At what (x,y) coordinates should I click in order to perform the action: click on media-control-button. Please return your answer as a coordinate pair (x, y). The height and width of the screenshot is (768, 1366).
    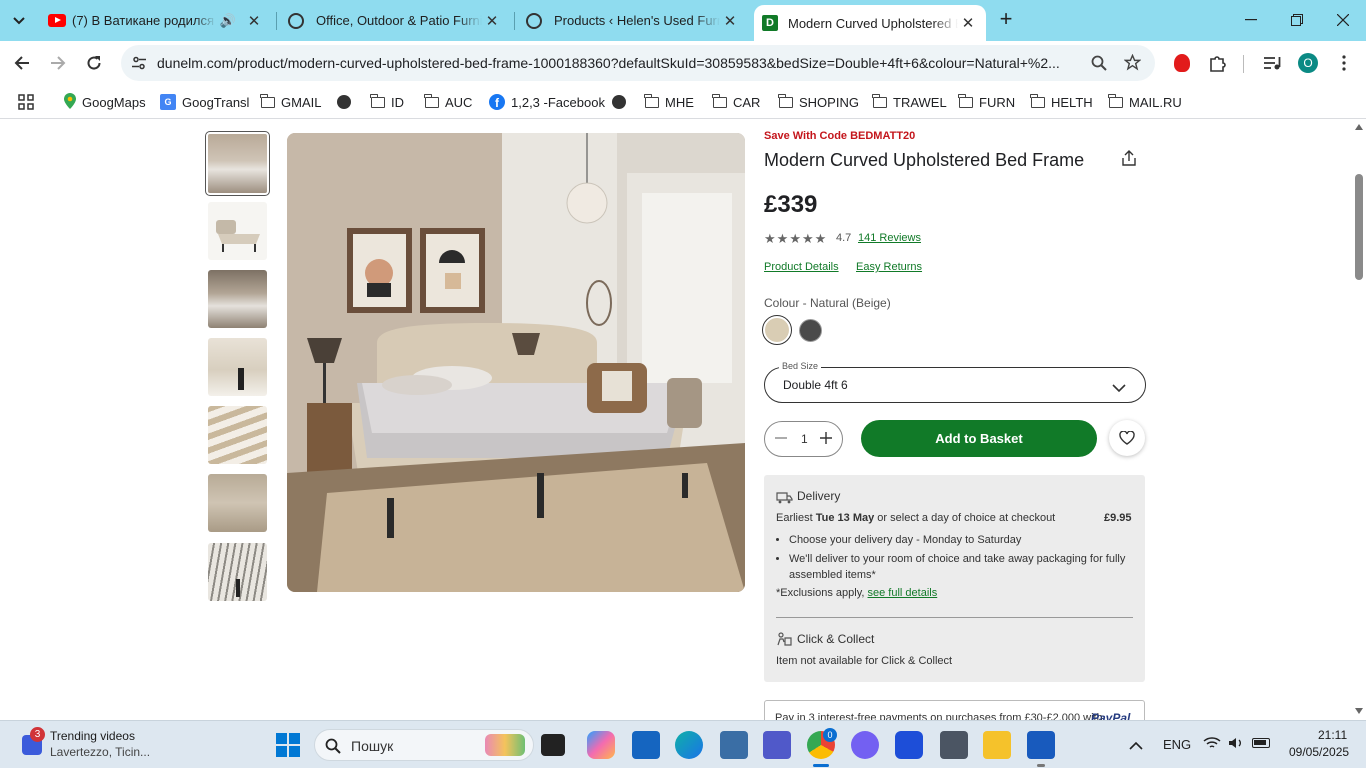
    Looking at the image, I should click on (1272, 63).